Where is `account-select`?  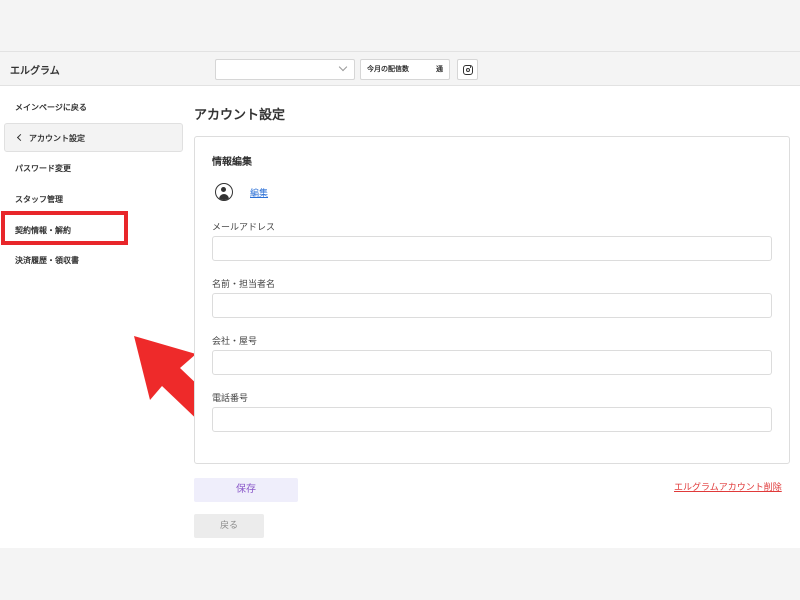 account-select is located at coordinates (285, 69).